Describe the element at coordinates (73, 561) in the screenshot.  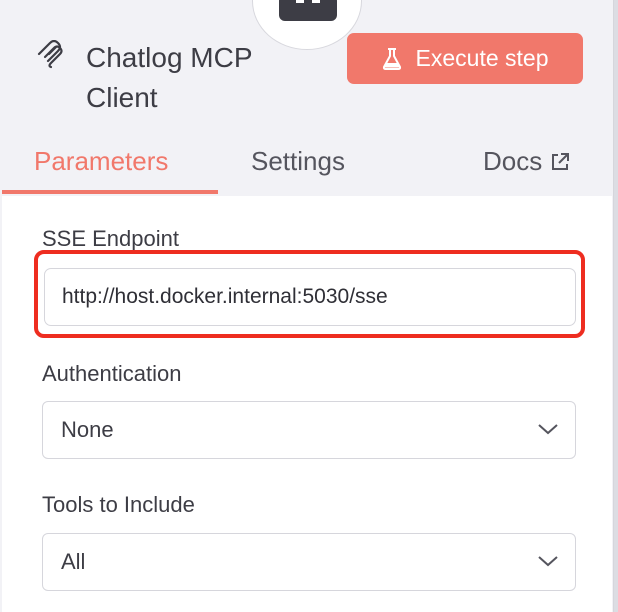
I see `tools-to-include-value: All` at that location.